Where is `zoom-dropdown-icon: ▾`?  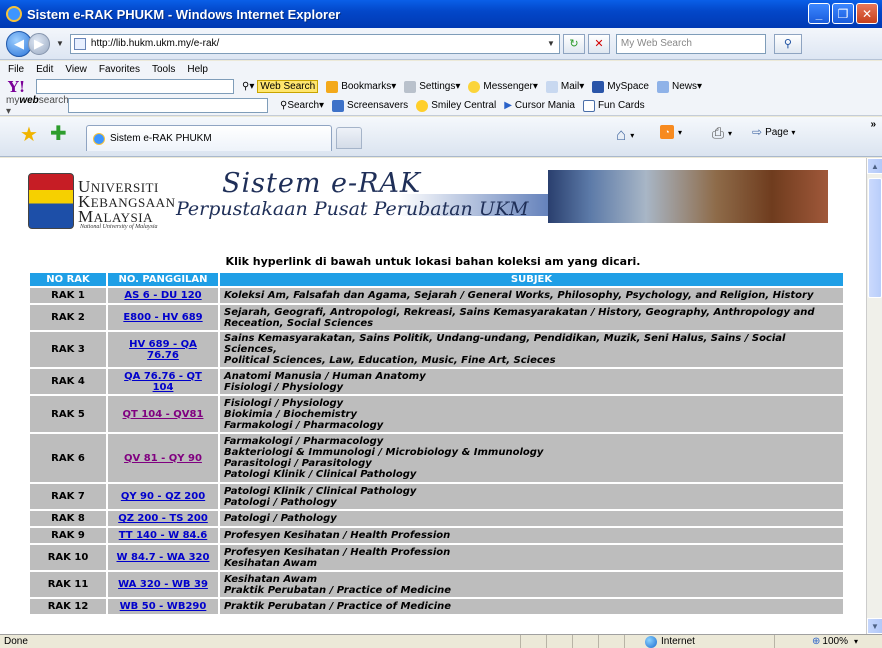 zoom-dropdown-icon: ▾ is located at coordinates (855, 641).